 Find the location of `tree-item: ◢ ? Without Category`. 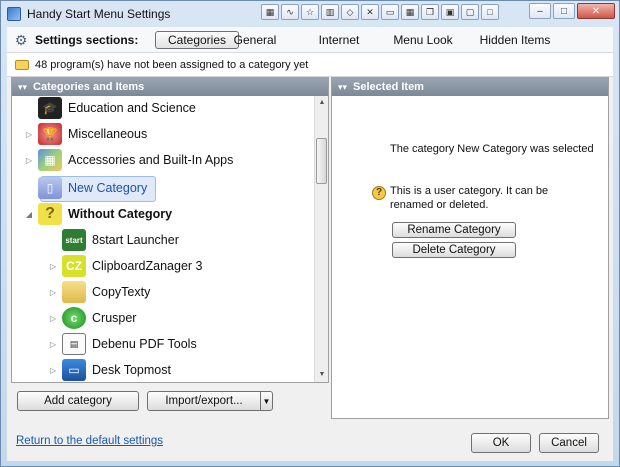

tree-item: ◢ ? Without Category is located at coordinates (98, 214).